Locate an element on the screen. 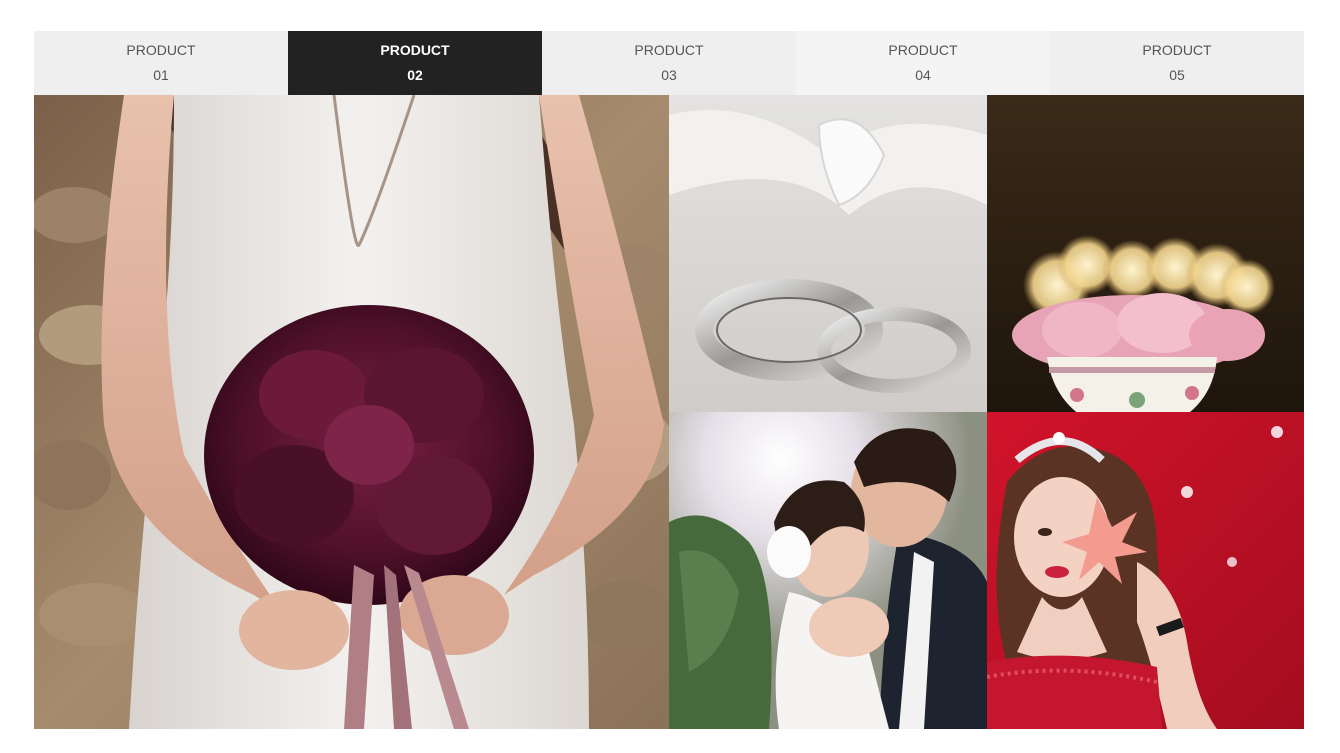 This screenshot has width=1340, height=753. tab-number: 01 is located at coordinates (161, 75).